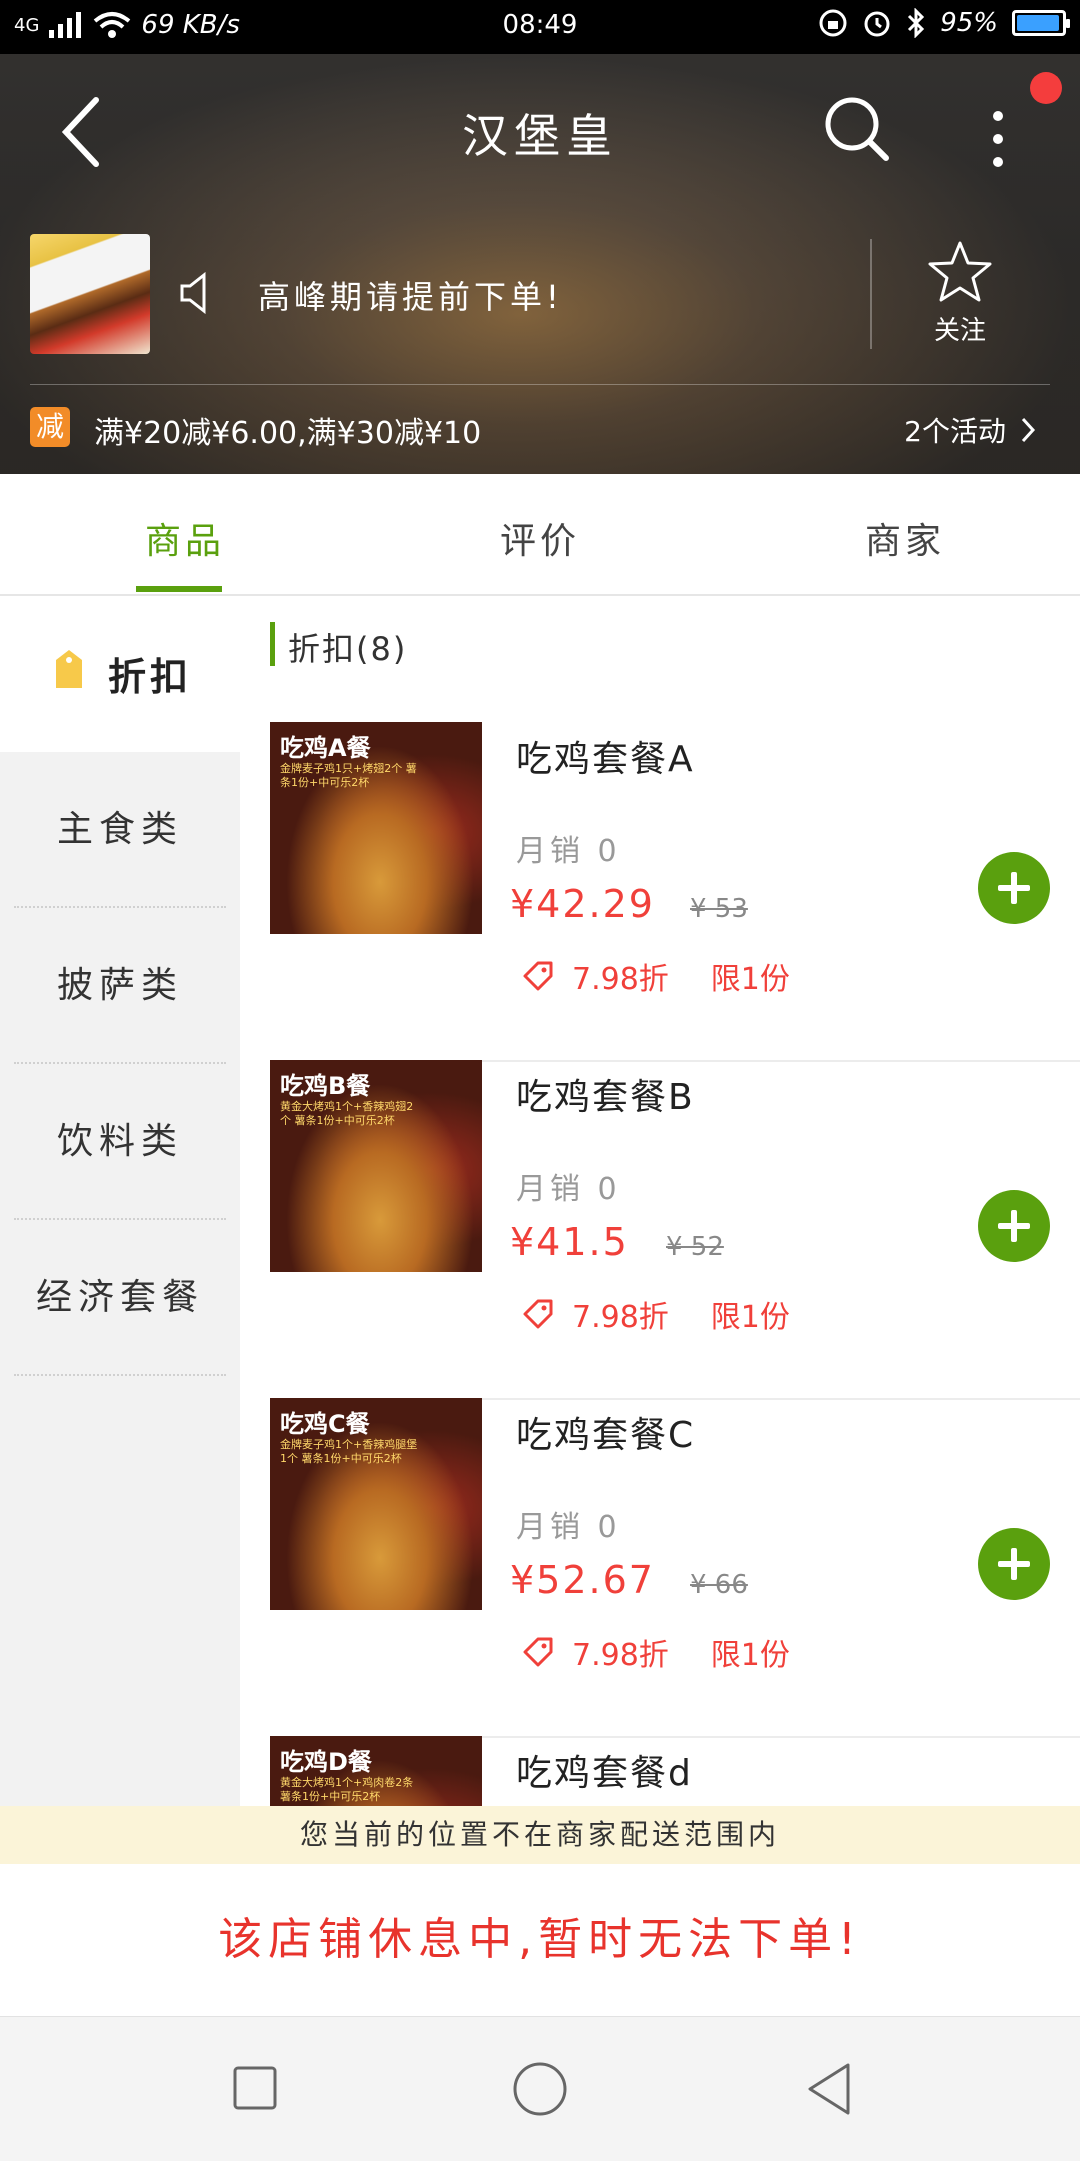 The image size is (1080, 2161). What do you see at coordinates (90, 294) in the screenshot?
I see `shop-logo` at bounding box center [90, 294].